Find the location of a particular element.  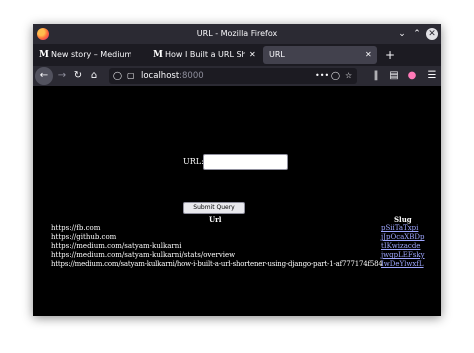

url-column-header: Url is located at coordinates (215, 219).